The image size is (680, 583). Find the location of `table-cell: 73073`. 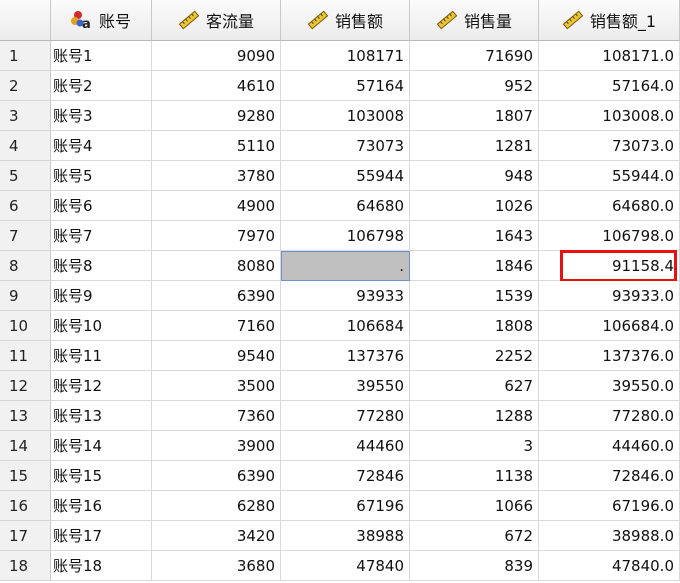

table-cell: 73073 is located at coordinates (345, 146).